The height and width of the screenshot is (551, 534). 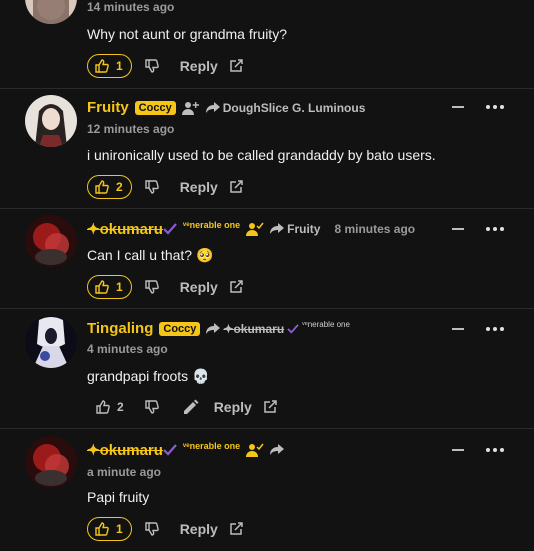 What do you see at coordinates (148, 376) in the screenshot?
I see `comment-text: grandpapi froots 💀` at bounding box center [148, 376].